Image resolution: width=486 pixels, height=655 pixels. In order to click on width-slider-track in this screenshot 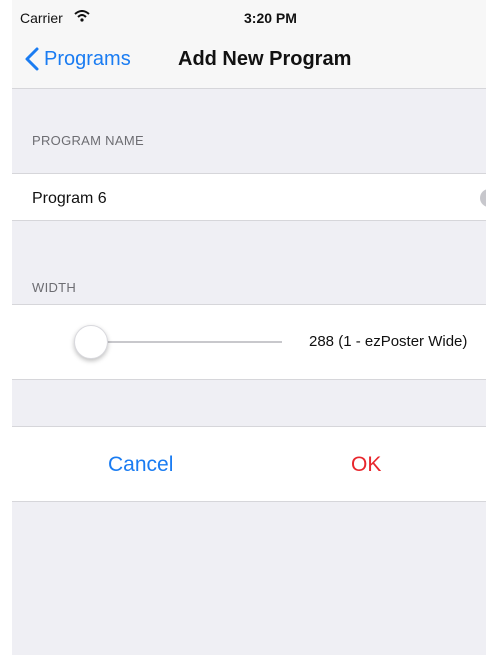, I will do `click(186, 342)`.